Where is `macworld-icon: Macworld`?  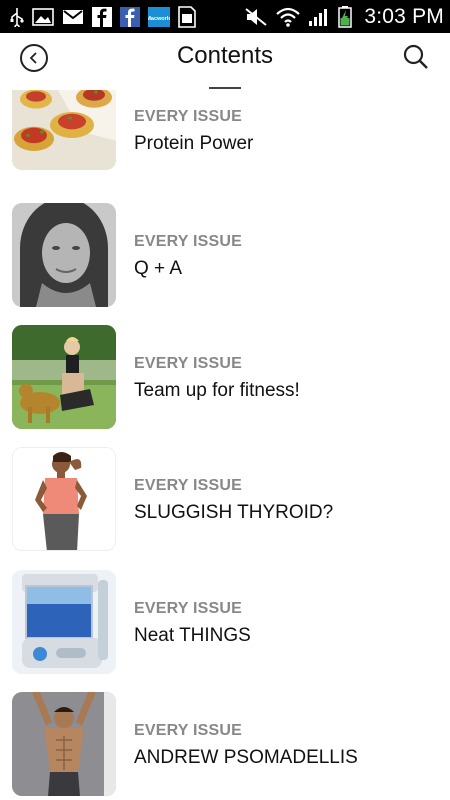
macworld-icon: Macworld is located at coordinates (159, 17).